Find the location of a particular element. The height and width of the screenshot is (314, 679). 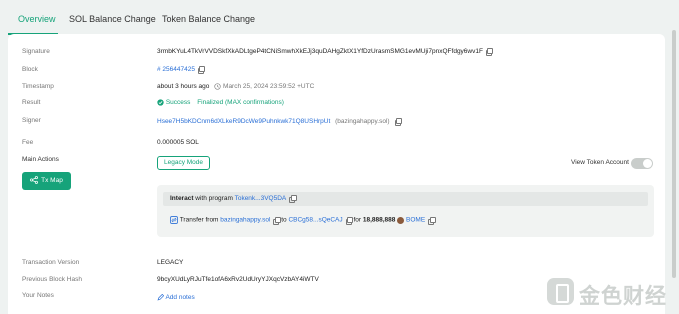

result-status: Success is located at coordinates (178, 103).